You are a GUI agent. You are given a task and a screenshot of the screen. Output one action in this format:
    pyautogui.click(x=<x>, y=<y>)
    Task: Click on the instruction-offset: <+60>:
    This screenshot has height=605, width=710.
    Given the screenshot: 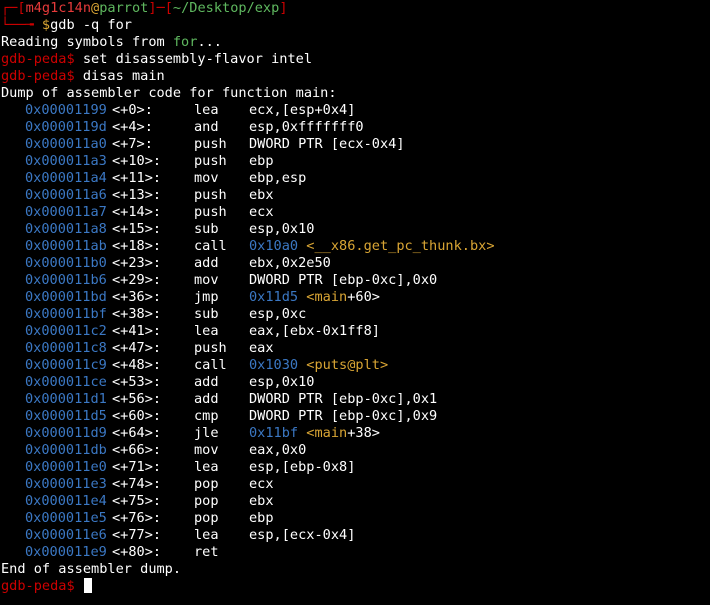 What is the action you would take?
    pyautogui.click(x=137, y=416)
    